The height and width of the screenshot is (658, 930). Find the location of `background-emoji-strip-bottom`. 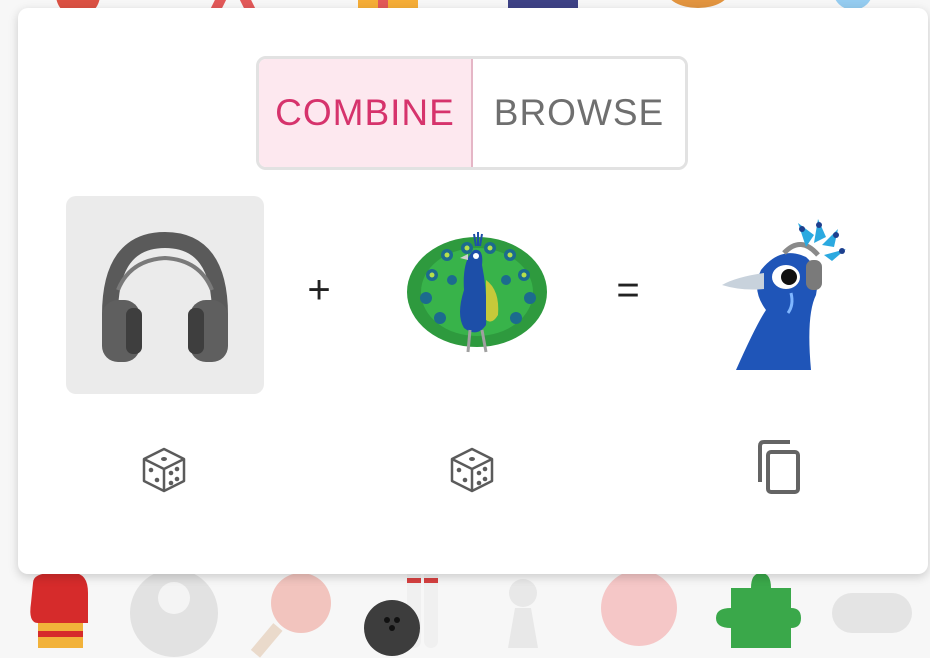

background-emoji-strip-bottom is located at coordinates (465, 613).